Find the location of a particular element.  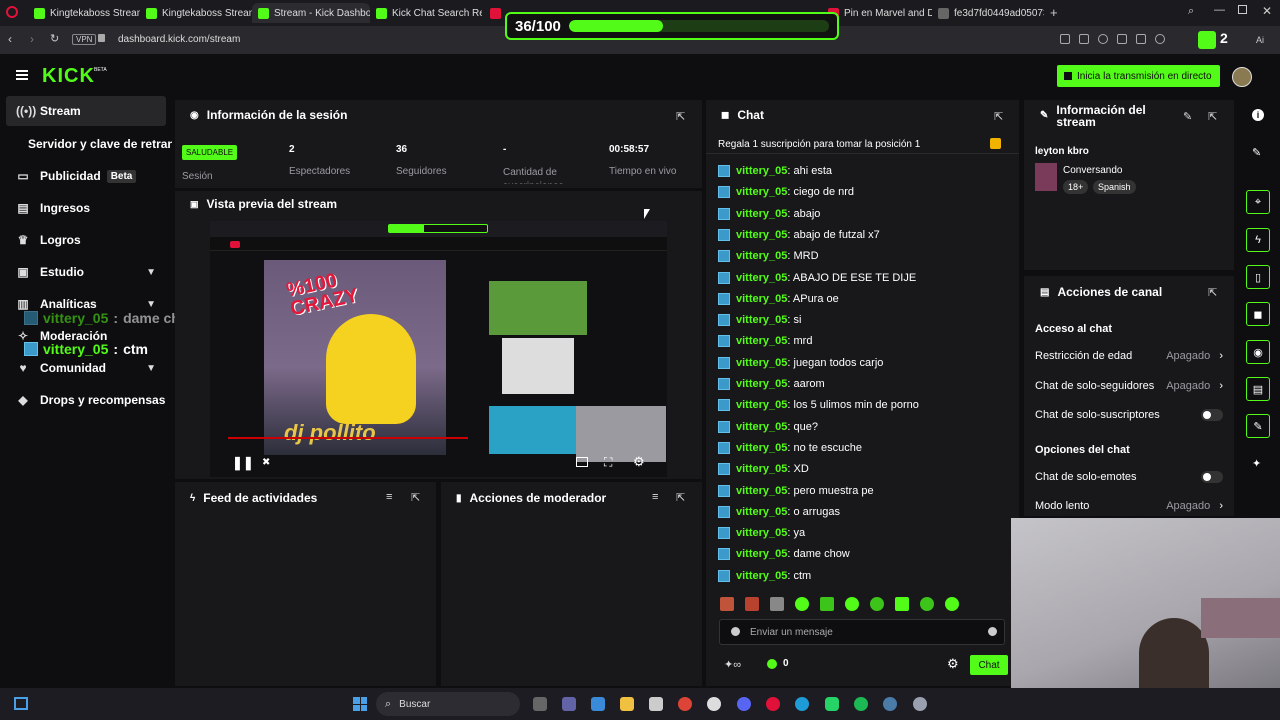

sidebar-item-achievements: ♛ Logros is located at coordinates (86, 240).